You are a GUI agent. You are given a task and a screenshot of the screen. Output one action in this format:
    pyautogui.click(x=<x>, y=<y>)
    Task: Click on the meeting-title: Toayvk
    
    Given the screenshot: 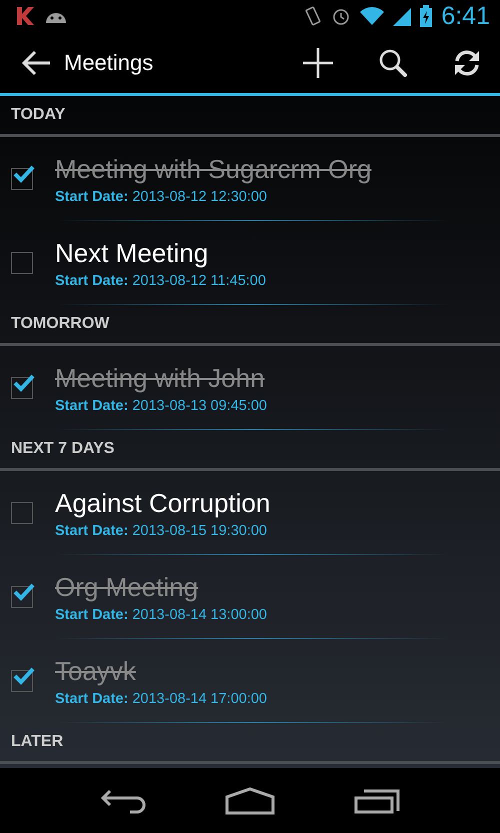 What is the action you would take?
    pyautogui.click(x=96, y=671)
    